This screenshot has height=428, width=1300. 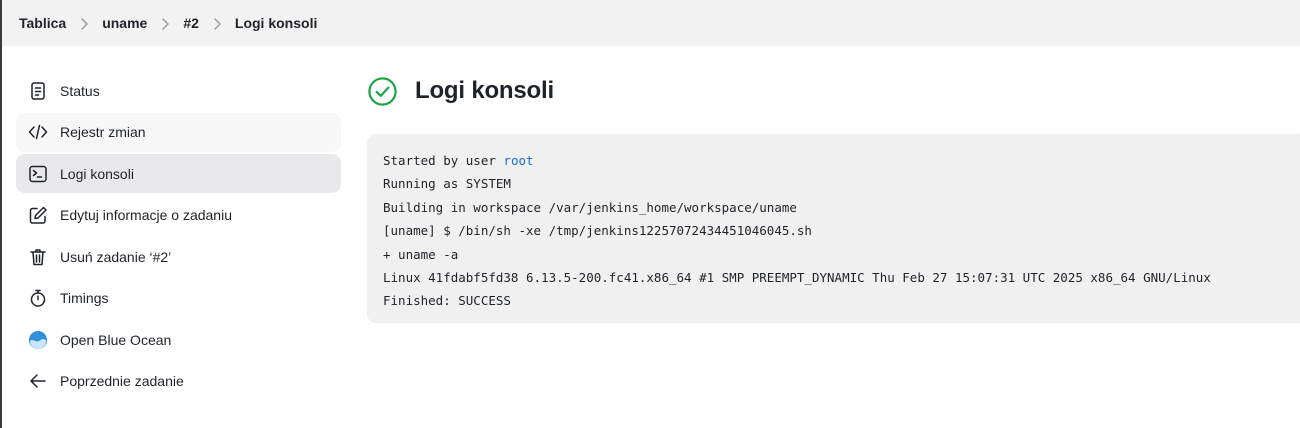 I want to click on page-title: Logi konsoli, so click(x=484, y=90).